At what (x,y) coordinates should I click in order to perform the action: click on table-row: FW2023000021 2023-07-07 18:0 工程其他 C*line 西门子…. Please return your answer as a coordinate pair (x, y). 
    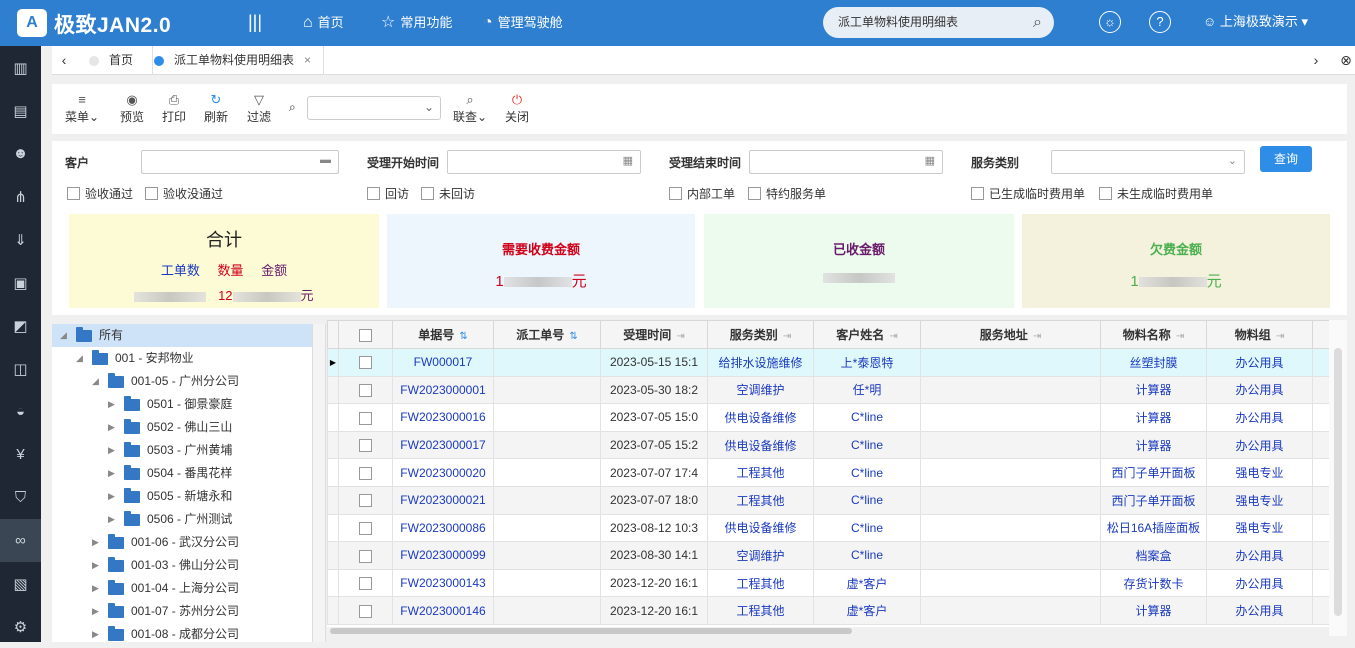
    Looking at the image, I should click on (828, 500).